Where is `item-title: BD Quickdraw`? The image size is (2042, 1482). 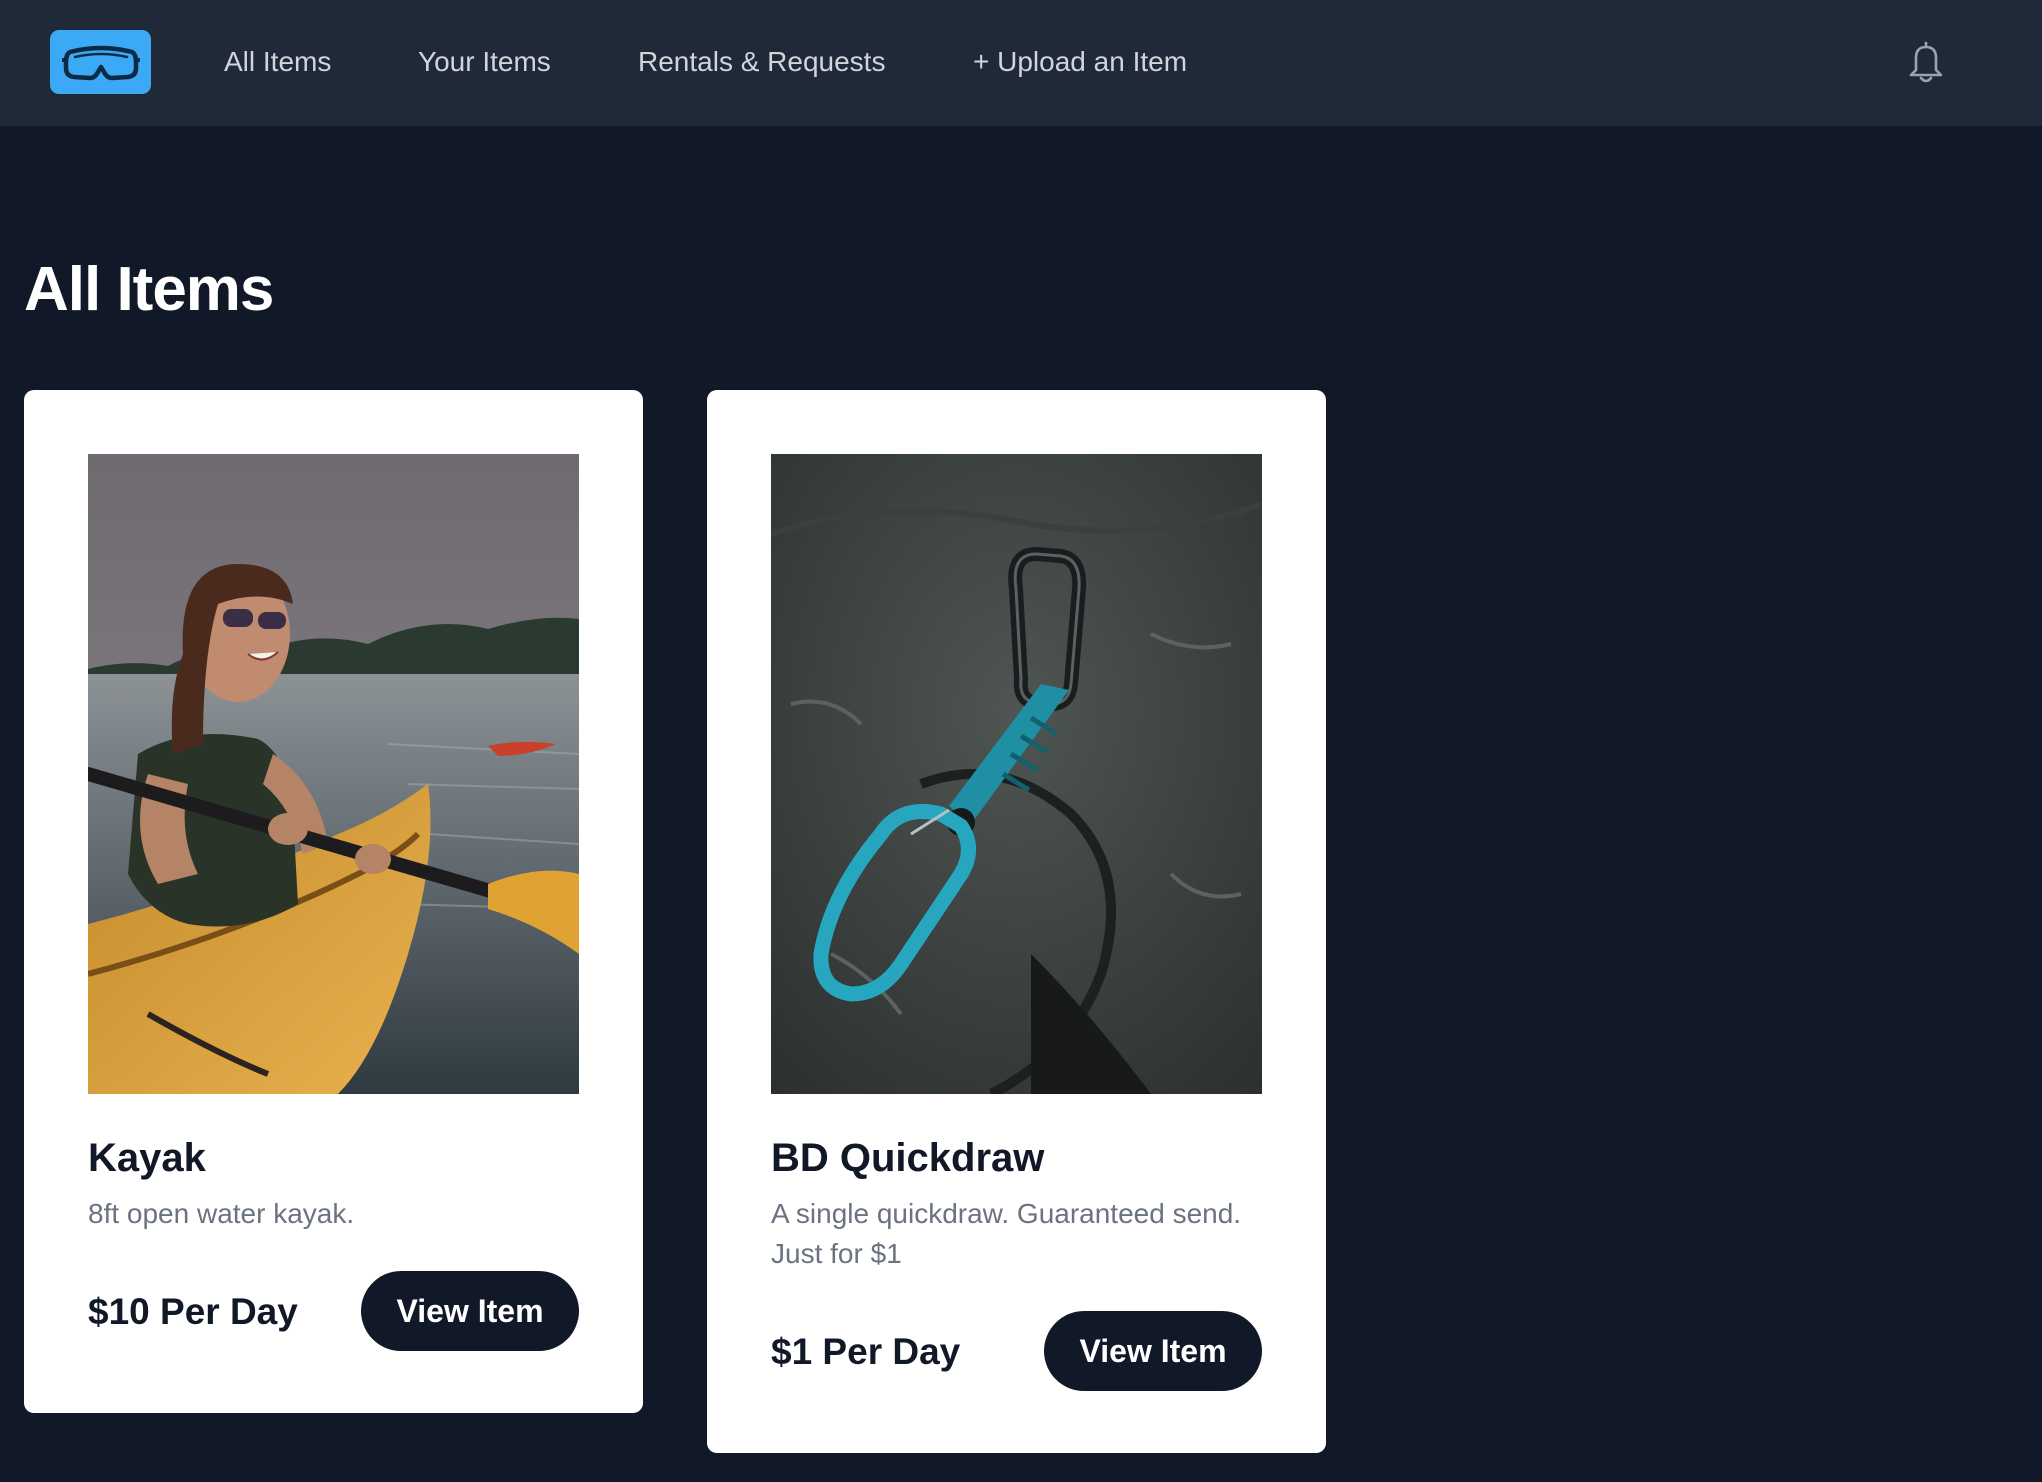 item-title: BD Quickdraw is located at coordinates (908, 1158).